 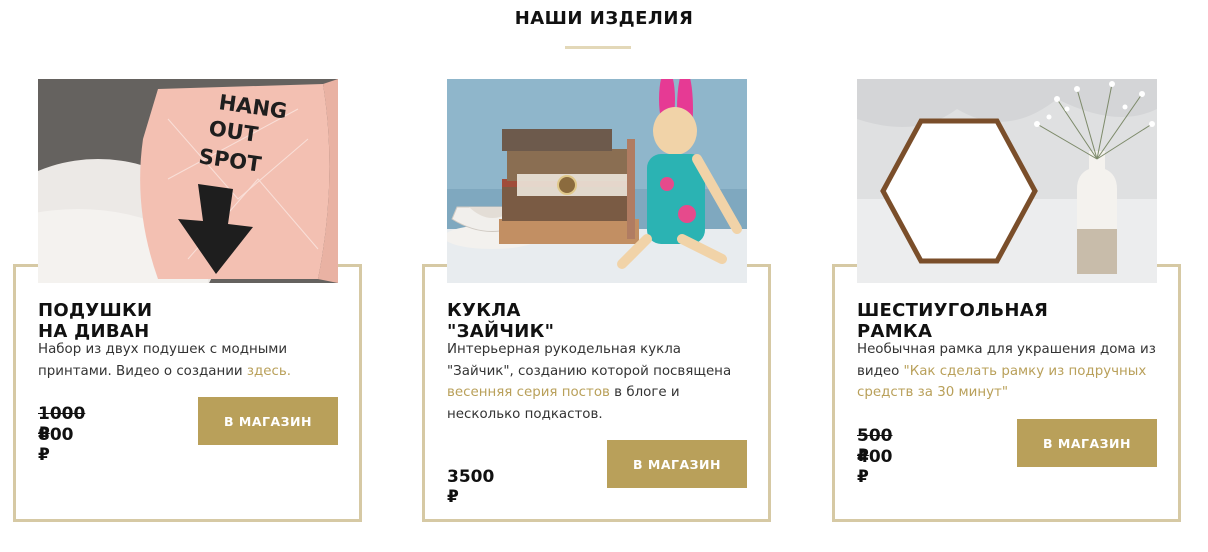 I want to click on current-price: 400 ₽, so click(x=875, y=467).